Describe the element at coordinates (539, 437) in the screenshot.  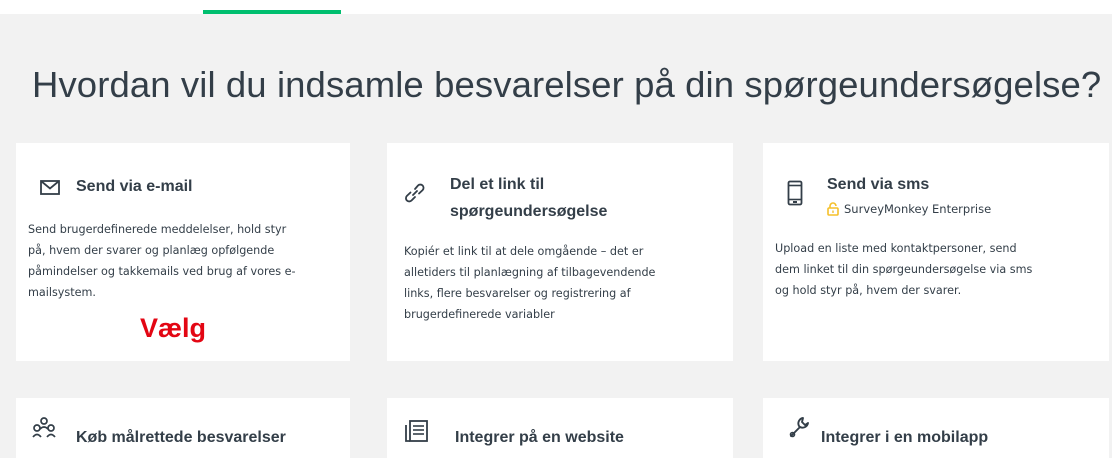
I see `card-title: Integrer på en website` at that location.